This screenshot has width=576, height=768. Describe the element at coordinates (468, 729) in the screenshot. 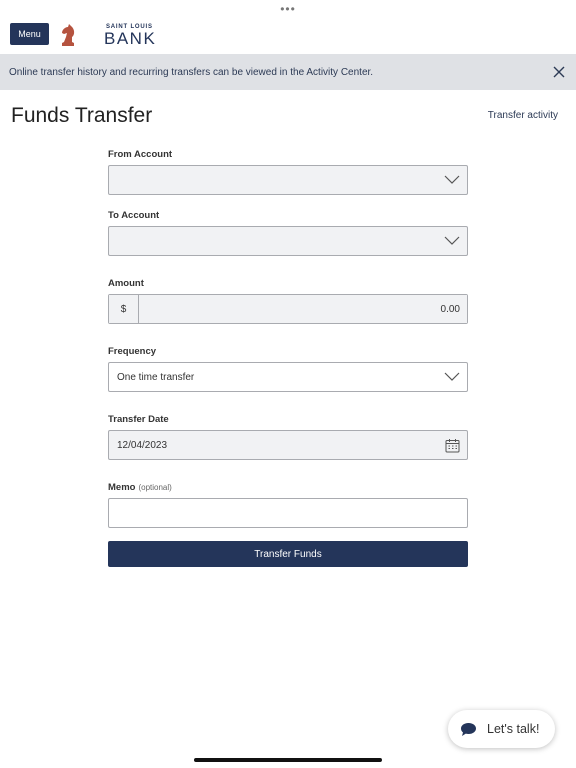

I see `chat-bubble-icon` at that location.